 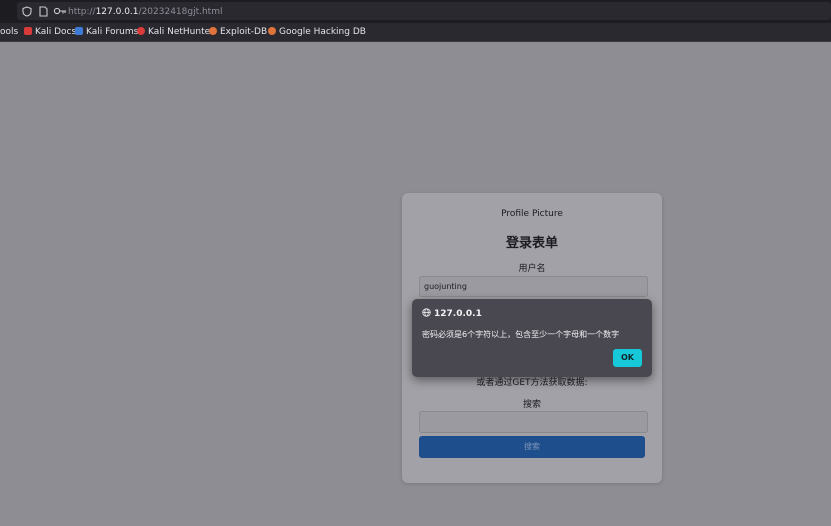 I want to click on url-text: http://127.0.0.1/20232418gjt.html, so click(x=145, y=12).